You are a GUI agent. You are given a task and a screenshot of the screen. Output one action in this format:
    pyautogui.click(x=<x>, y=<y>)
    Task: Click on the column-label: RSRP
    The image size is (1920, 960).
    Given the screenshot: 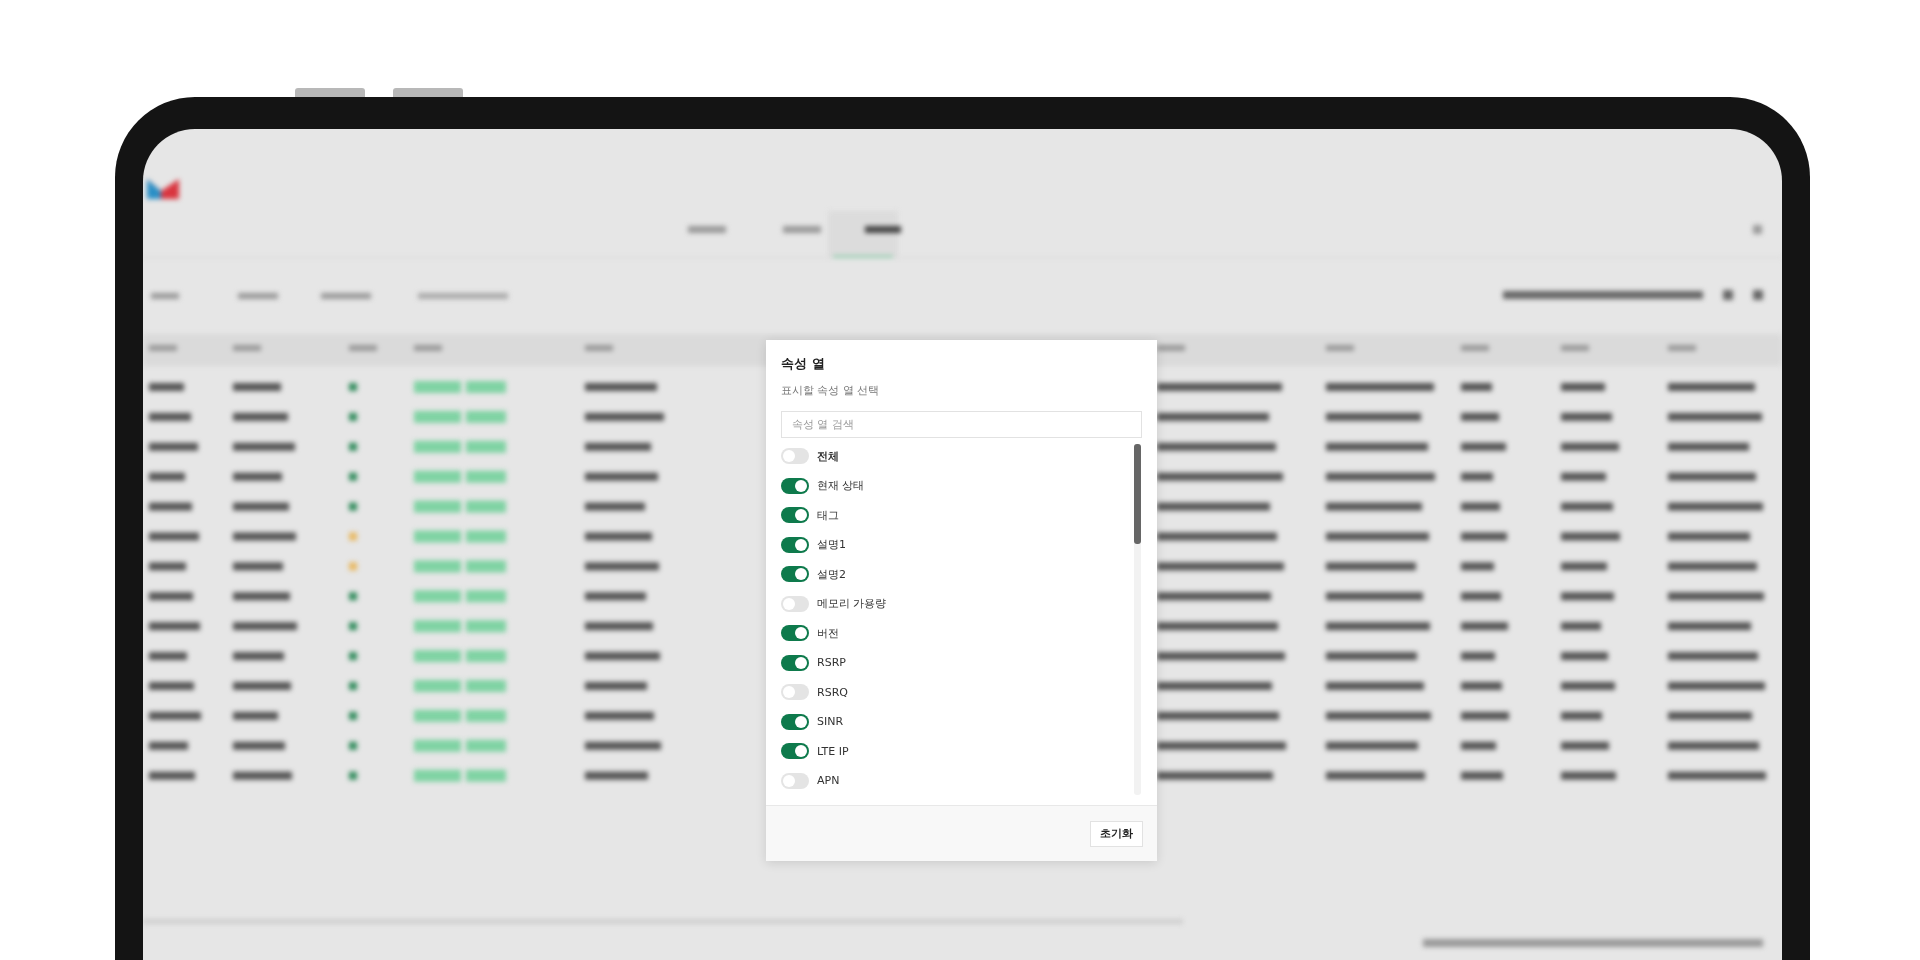 What is the action you would take?
    pyautogui.click(x=831, y=663)
    